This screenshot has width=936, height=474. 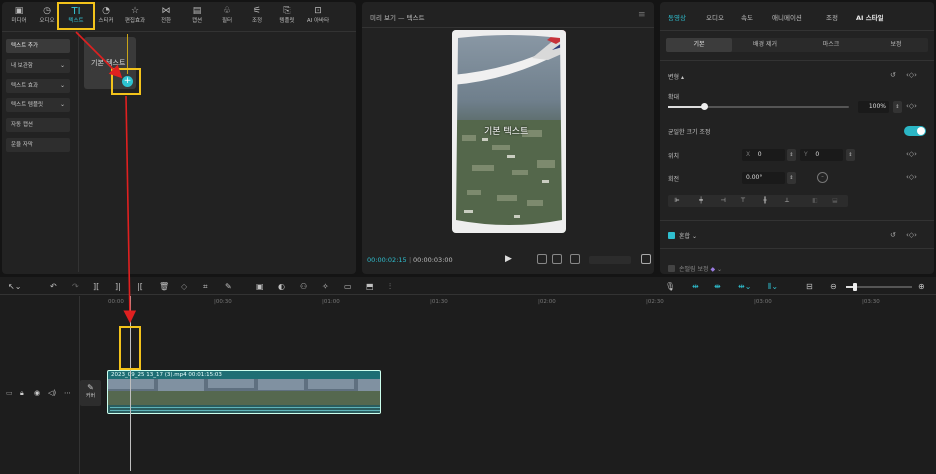 I want to click on ratio-icon, so click(x=542, y=259).